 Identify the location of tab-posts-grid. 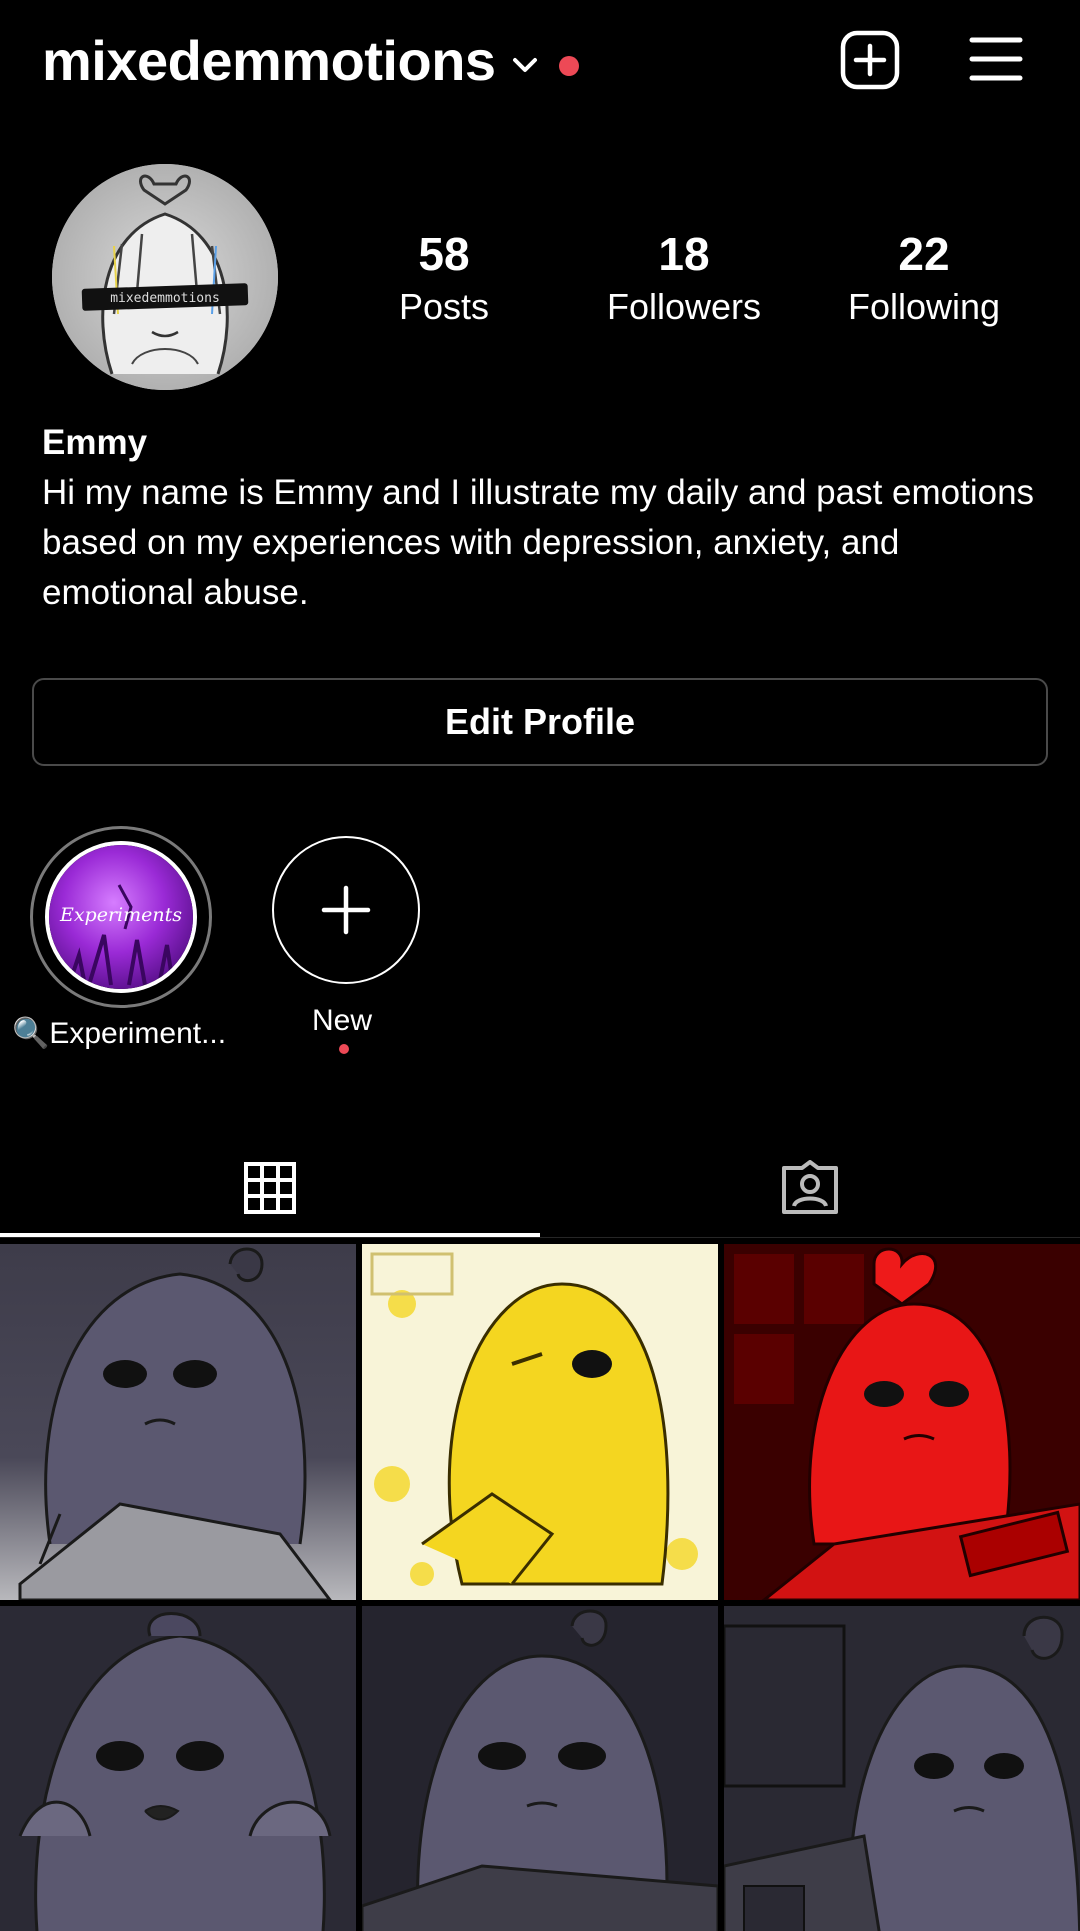
(270, 1188).